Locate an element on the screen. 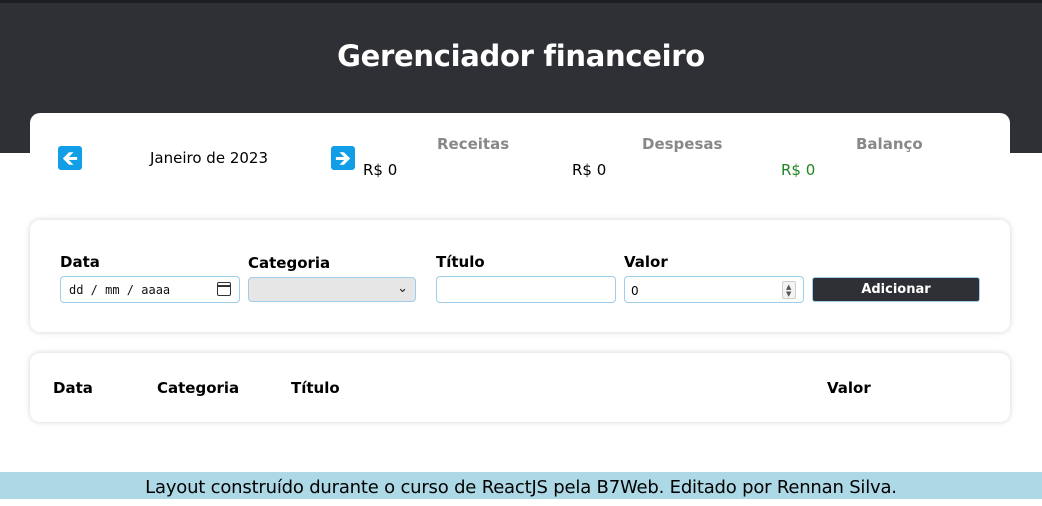 The image size is (1042, 506). page-title: Gerenciador financeiro is located at coordinates (521, 56).